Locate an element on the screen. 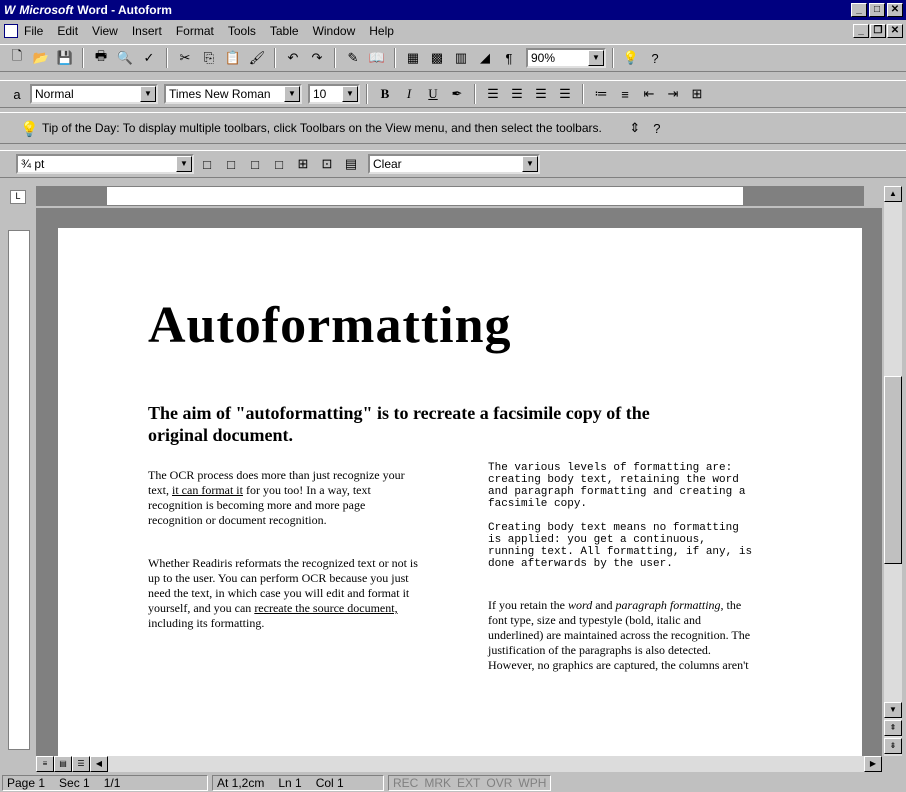 Image resolution: width=906 pixels, height=792 pixels. menu-insert: Insert is located at coordinates (147, 31).